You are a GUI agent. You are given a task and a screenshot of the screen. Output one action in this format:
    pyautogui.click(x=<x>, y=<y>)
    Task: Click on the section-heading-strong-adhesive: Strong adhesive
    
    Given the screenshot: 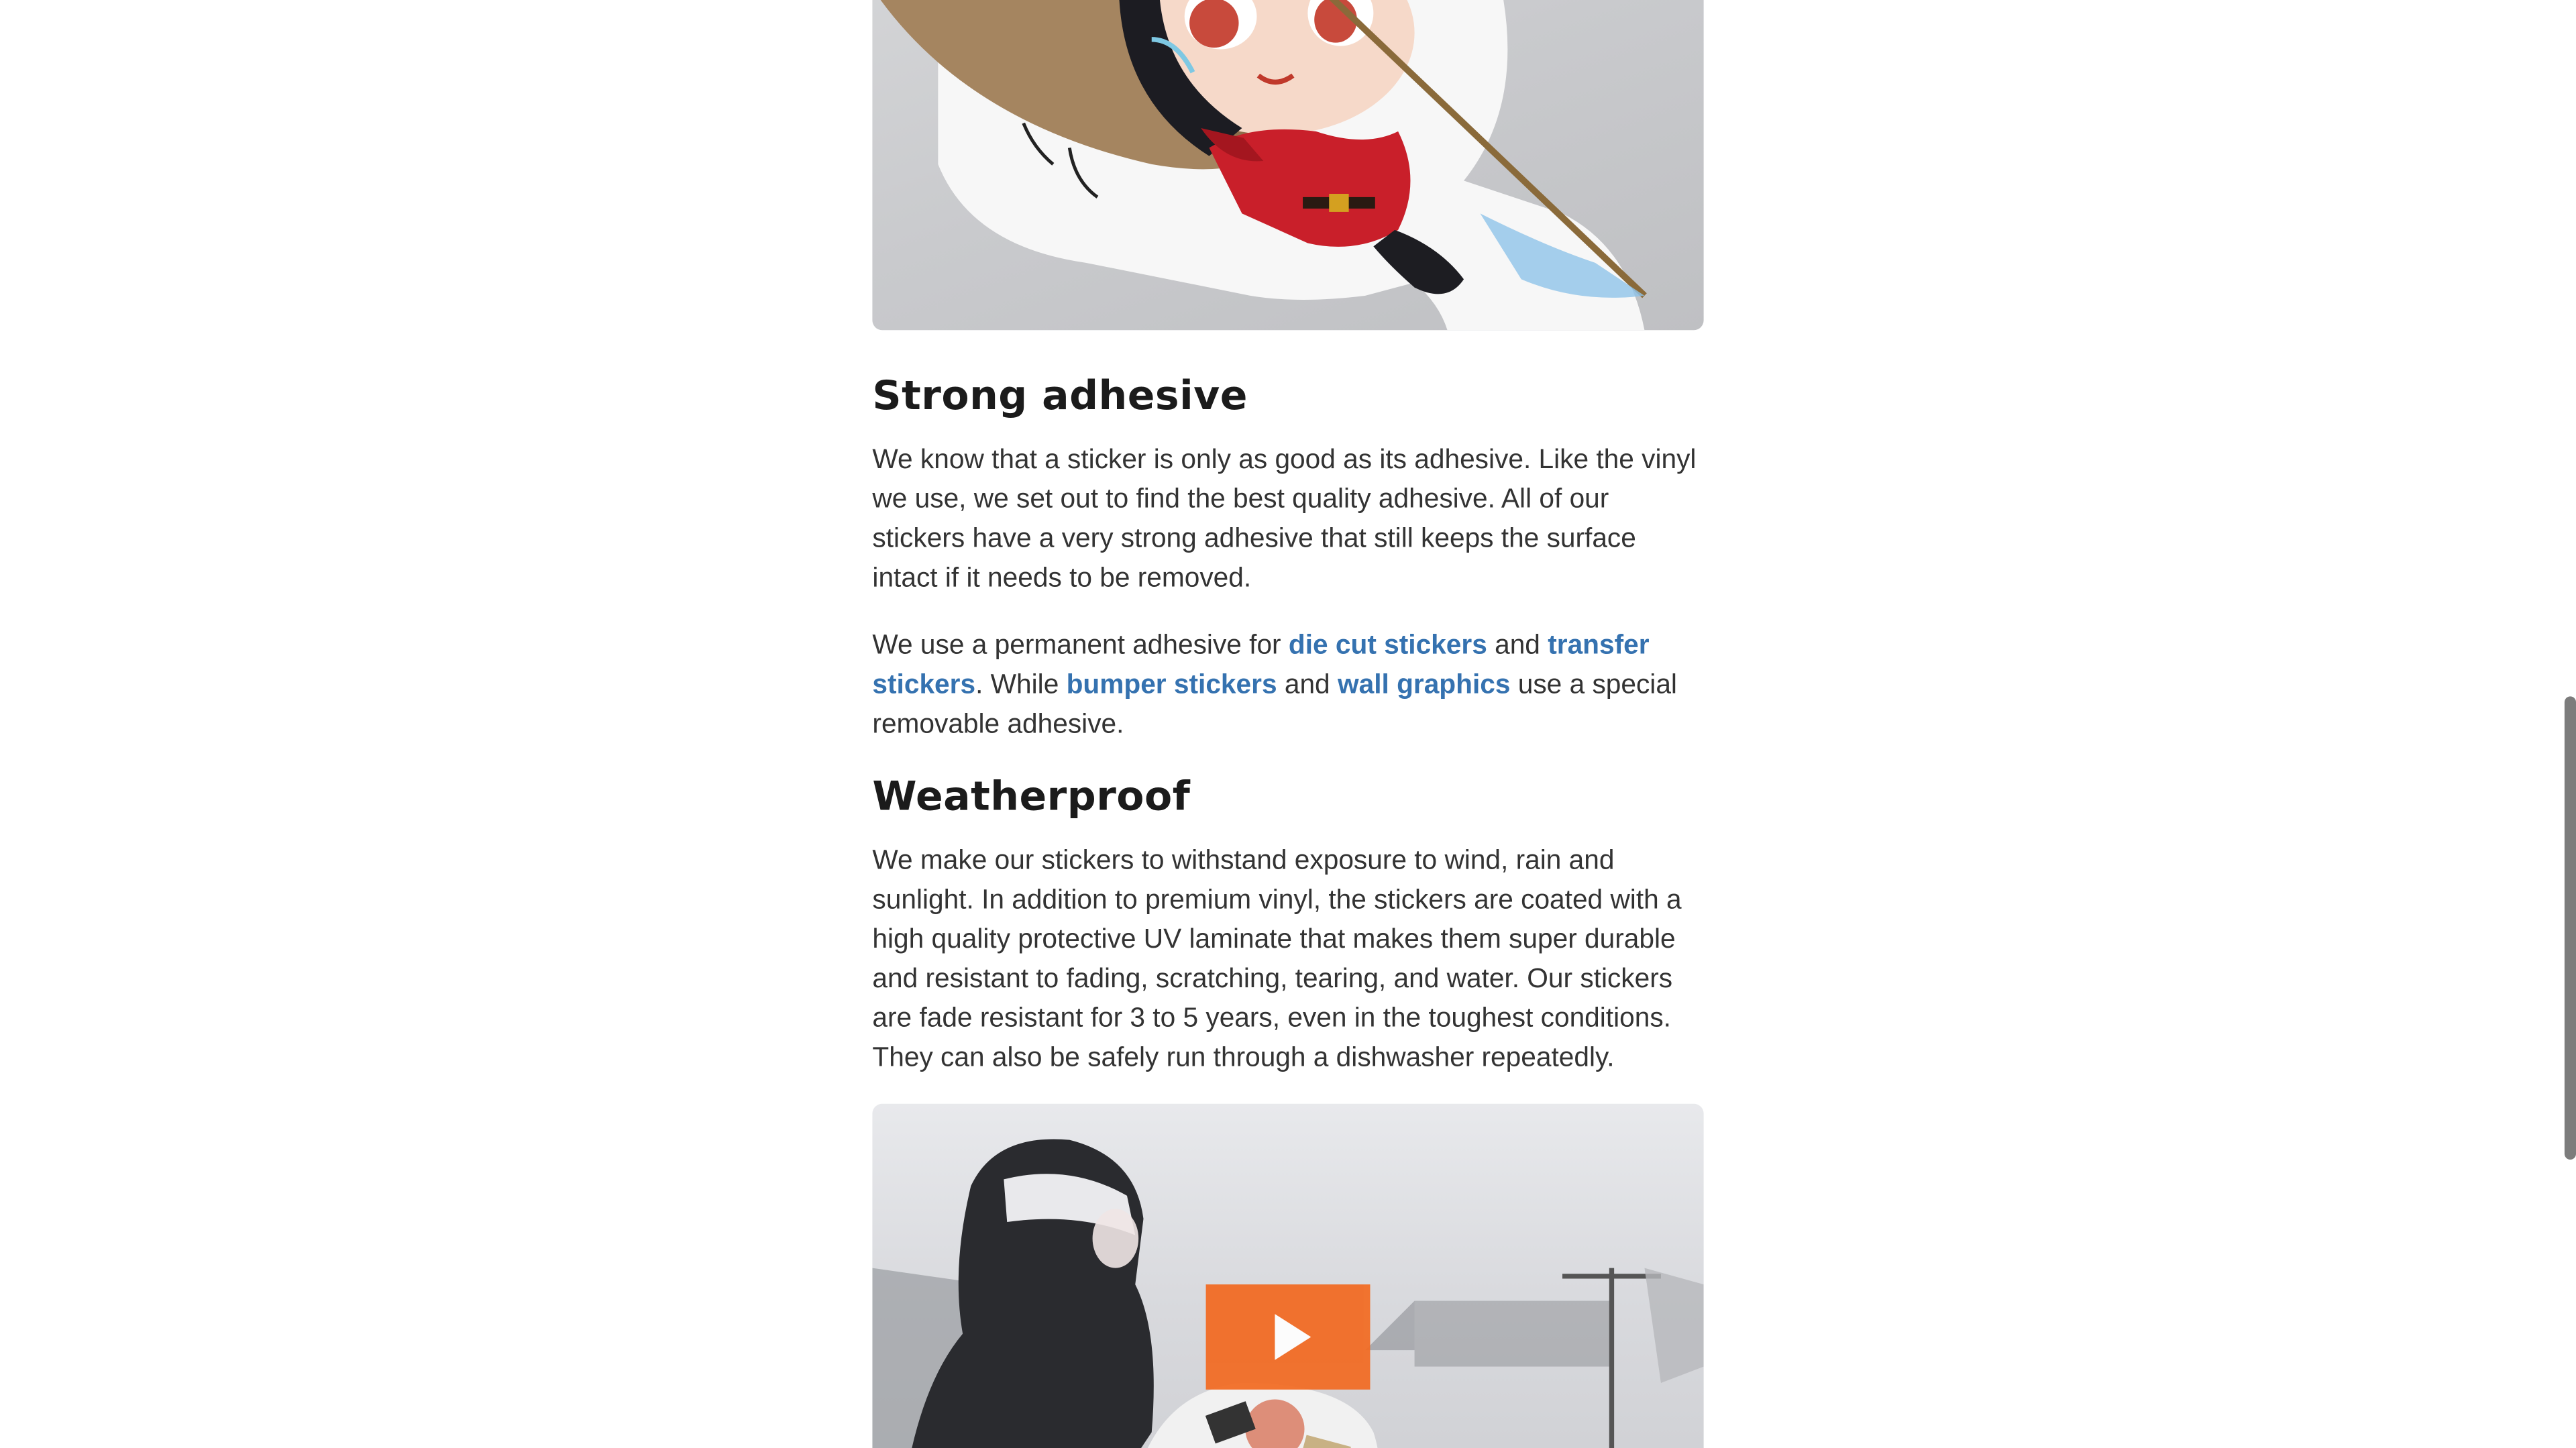 What is the action you would take?
    pyautogui.click(x=1060, y=395)
    